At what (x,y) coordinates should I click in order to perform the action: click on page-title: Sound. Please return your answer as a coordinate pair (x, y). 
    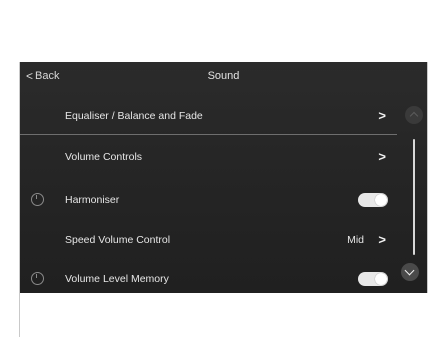
    Looking at the image, I should click on (223, 76).